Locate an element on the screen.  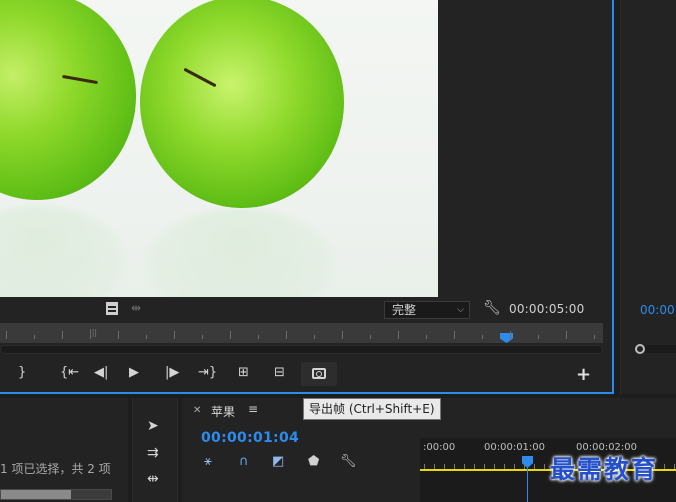
selection-status: 1 项已选择，共 2 项 is located at coordinates (55, 469).